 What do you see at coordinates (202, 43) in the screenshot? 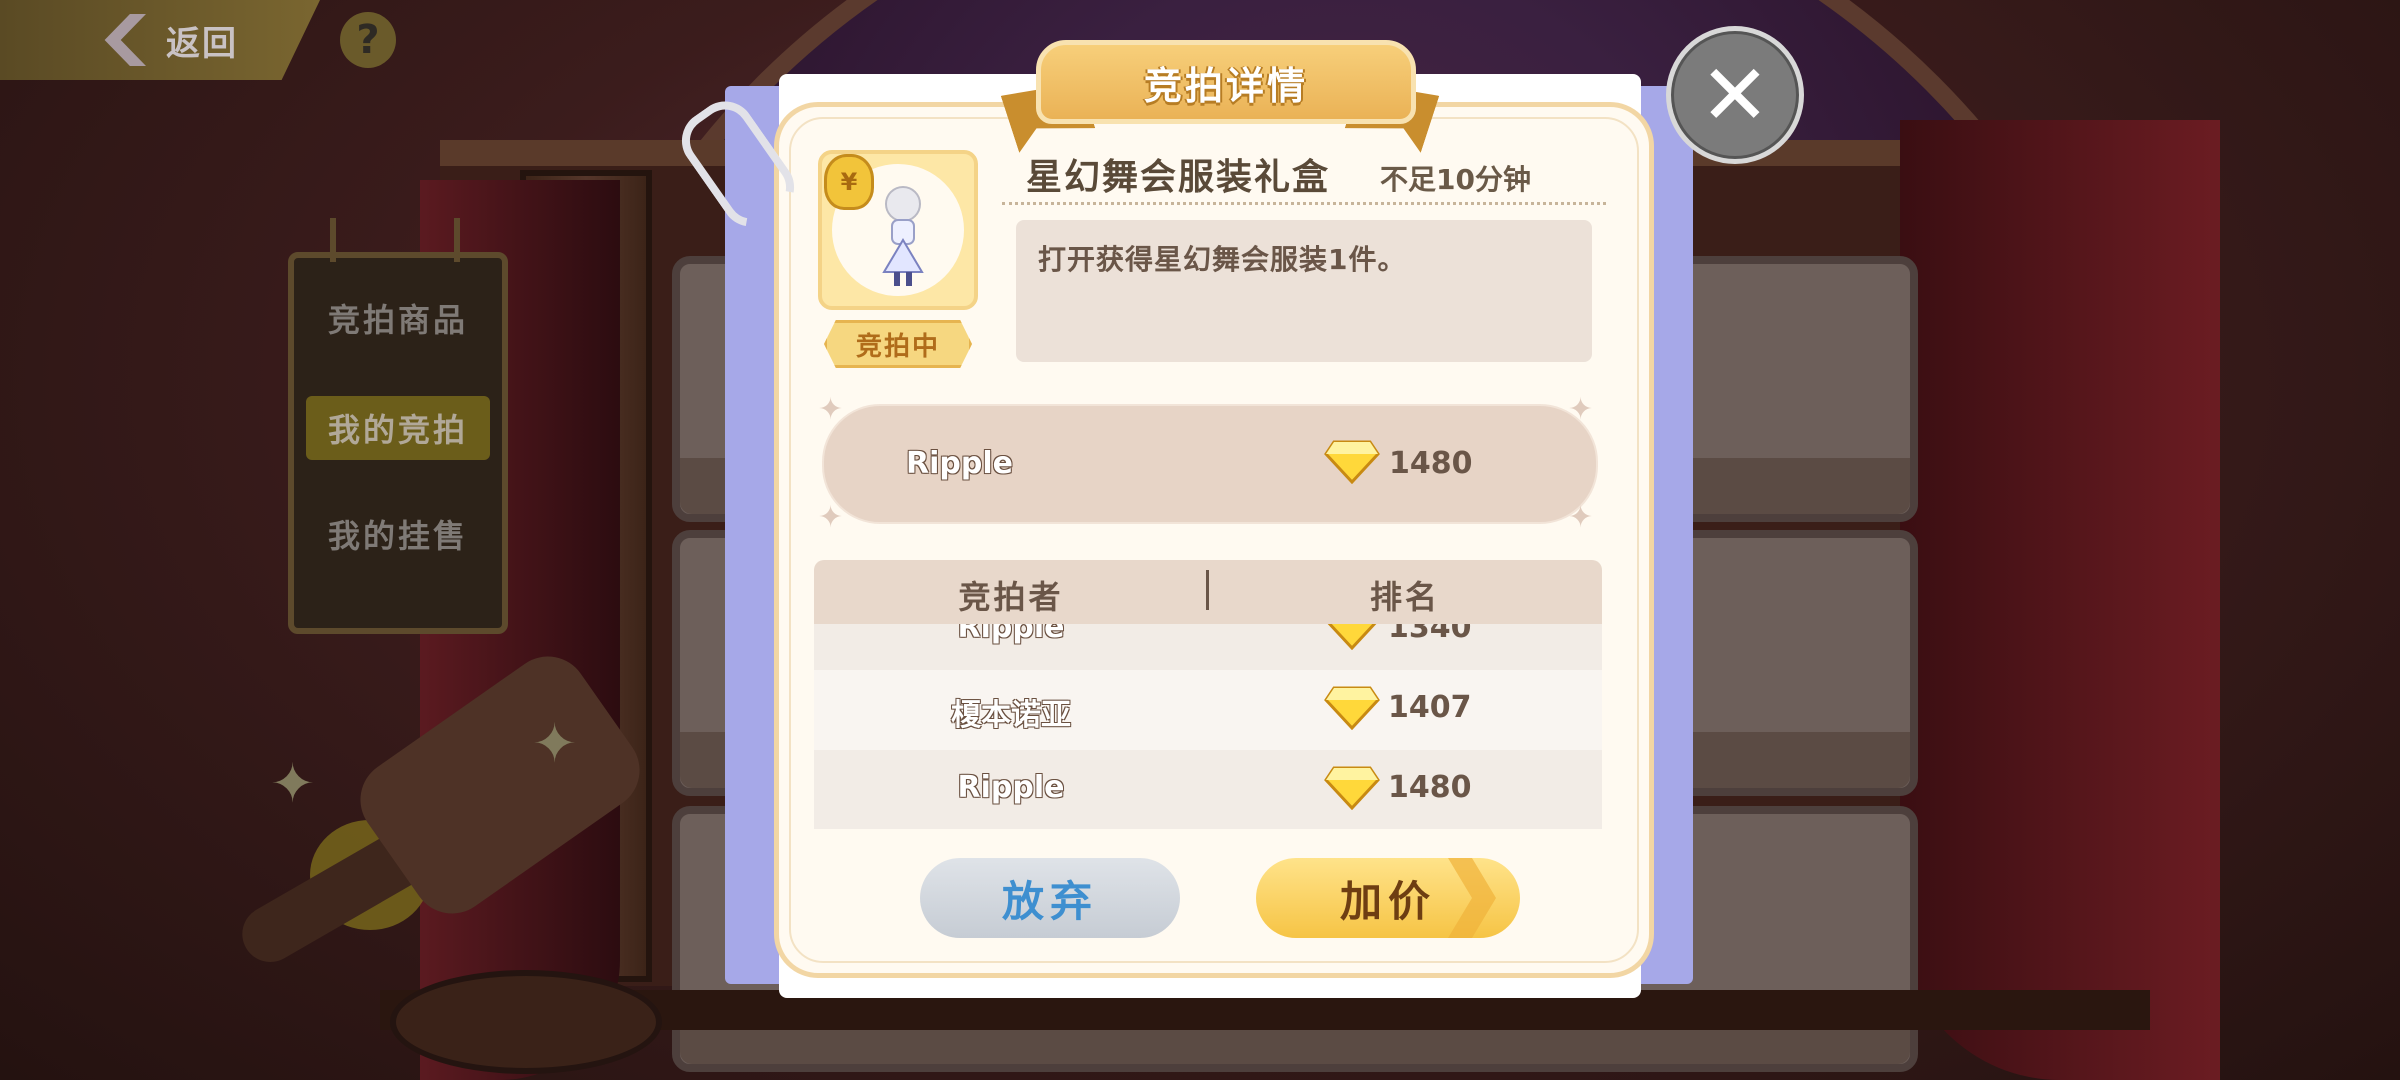
I see `back-label: 返回` at bounding box center [202, 43].